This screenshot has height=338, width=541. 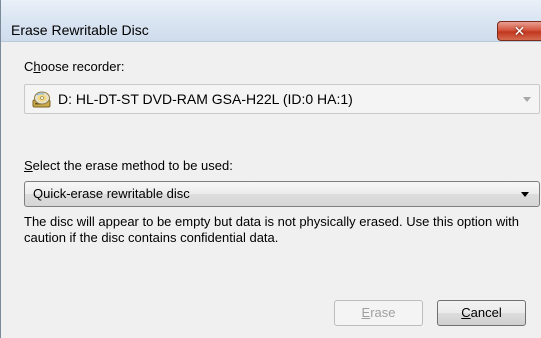 What do you see at coordinates (128, 165) in the screenshot?
I see `erase-method-label: Select the erase method to be used:` at bounding box center [128, 165].